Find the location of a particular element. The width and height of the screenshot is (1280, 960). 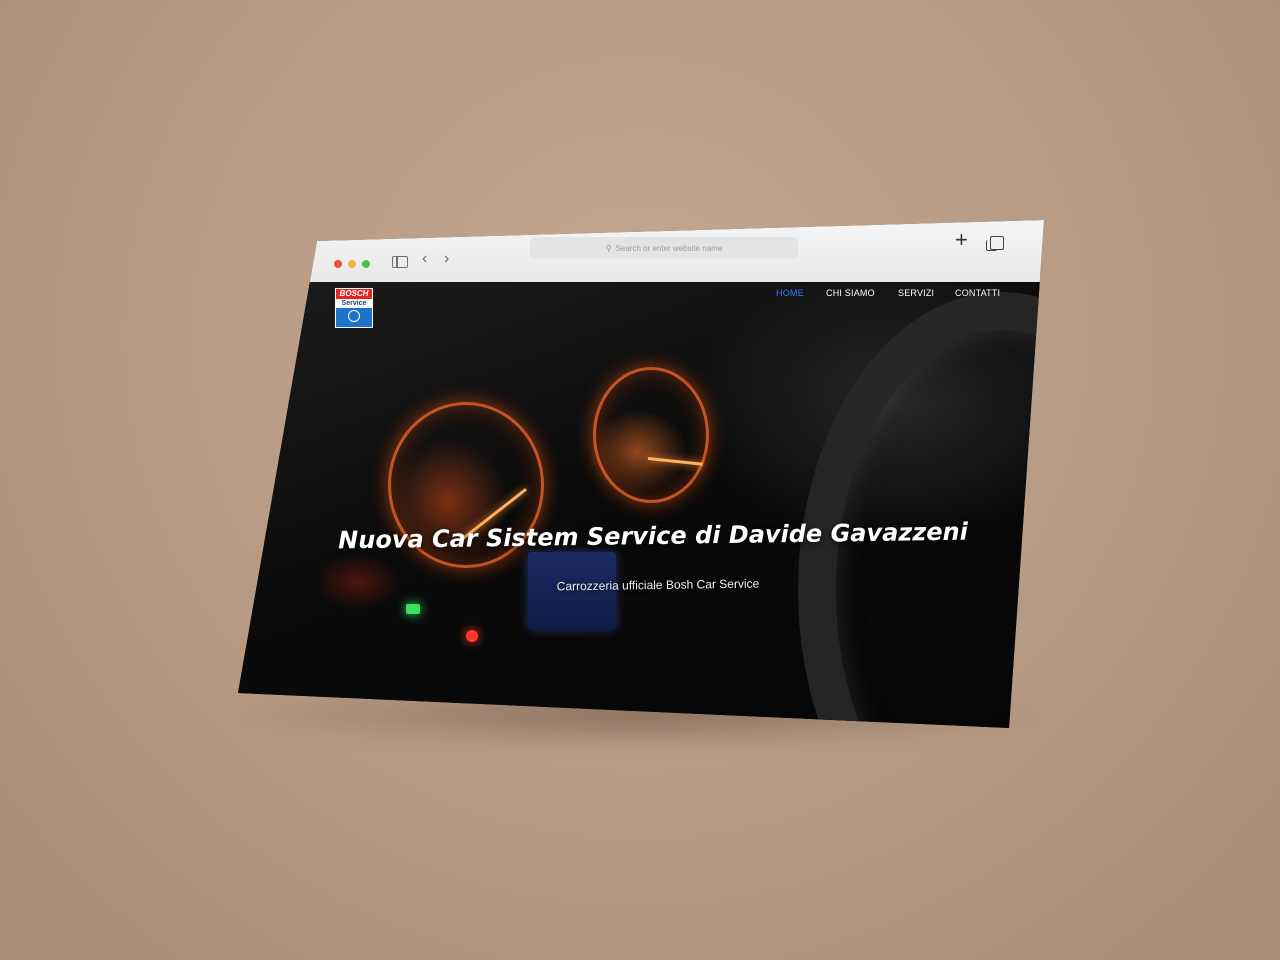

logo-emblem-icon is located at coordinates (354, 316).